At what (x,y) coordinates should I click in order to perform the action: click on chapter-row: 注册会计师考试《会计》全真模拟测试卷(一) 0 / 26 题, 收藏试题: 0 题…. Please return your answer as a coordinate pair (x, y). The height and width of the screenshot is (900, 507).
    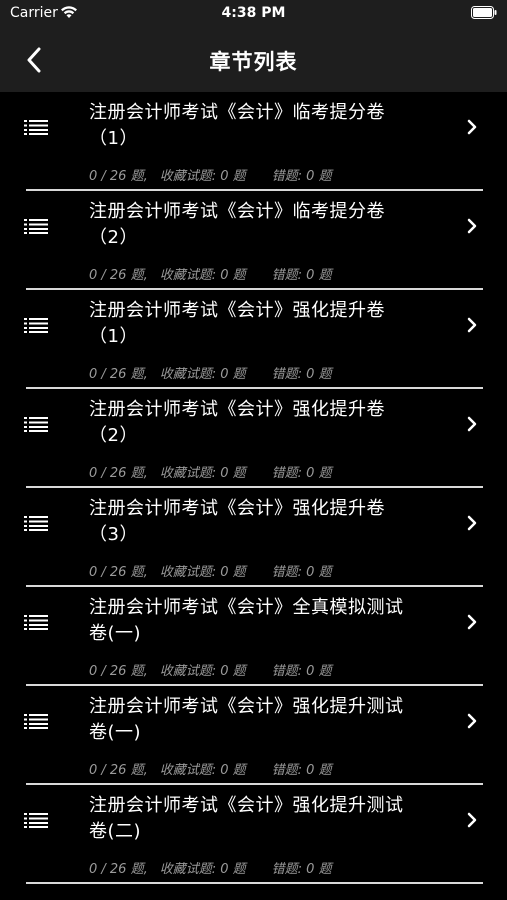
    Looking at the image, I should click on (253, 636).